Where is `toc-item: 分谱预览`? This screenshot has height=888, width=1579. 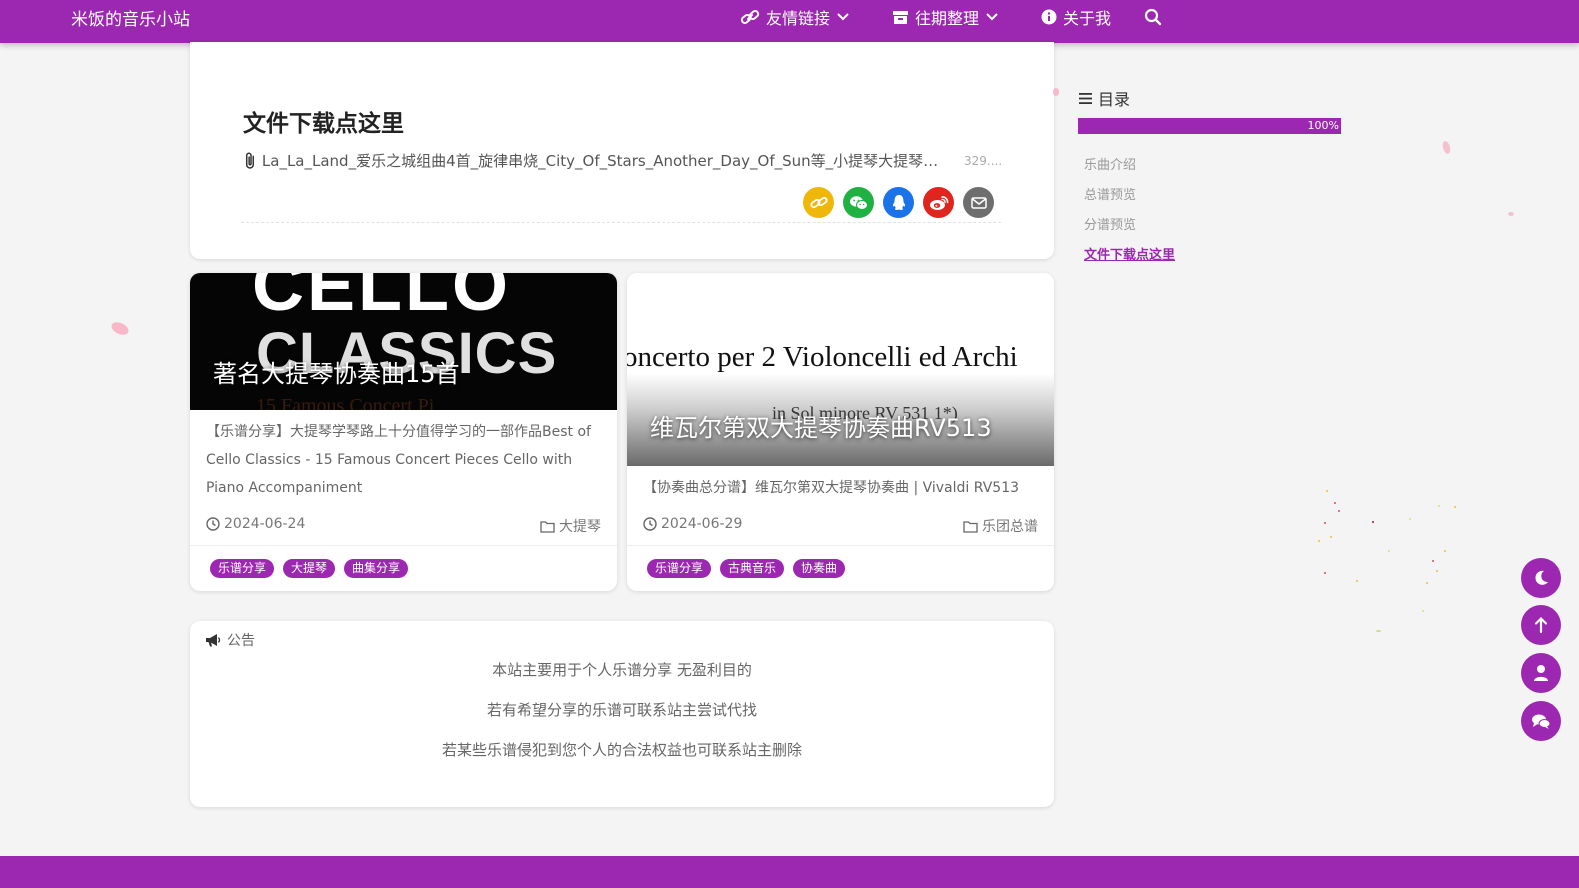
toc-item: 分谱预览 is located at coordinates (1110, 223).